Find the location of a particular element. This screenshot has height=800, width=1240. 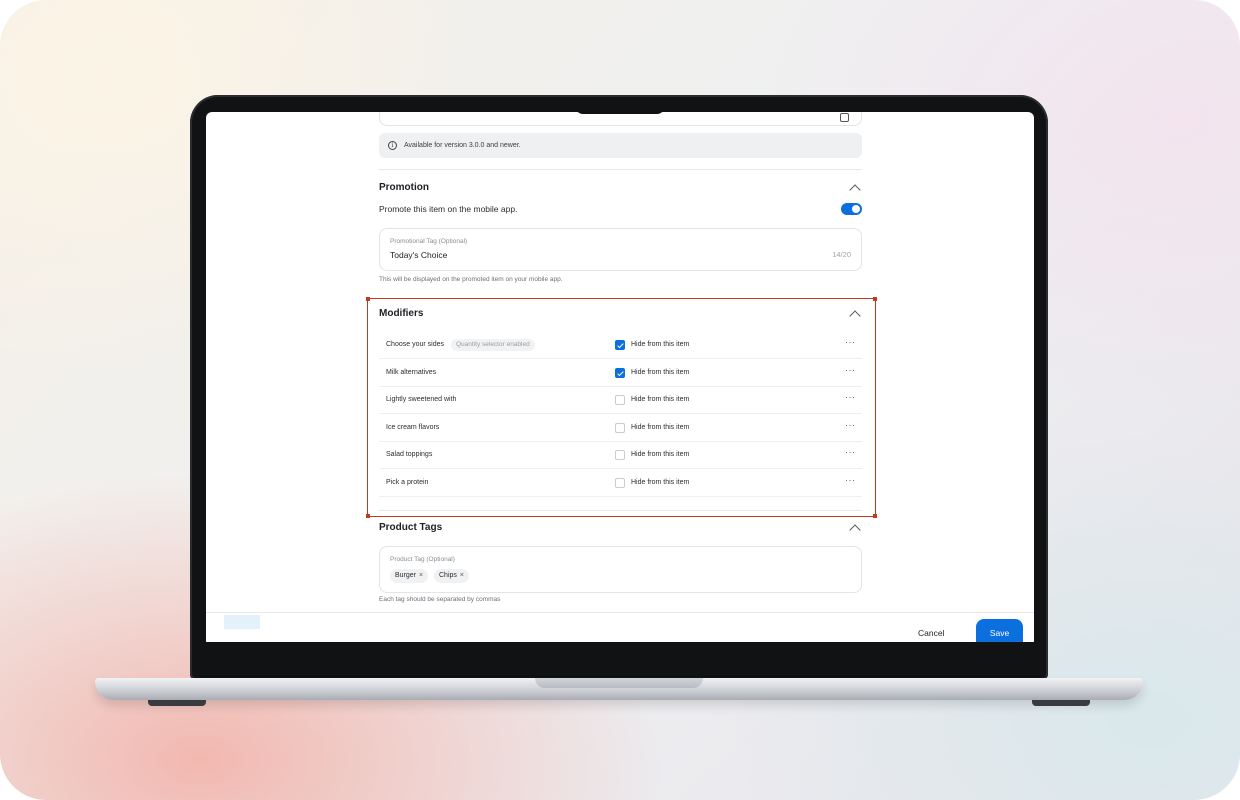

lock-icon is located at coordinates (844, 117).